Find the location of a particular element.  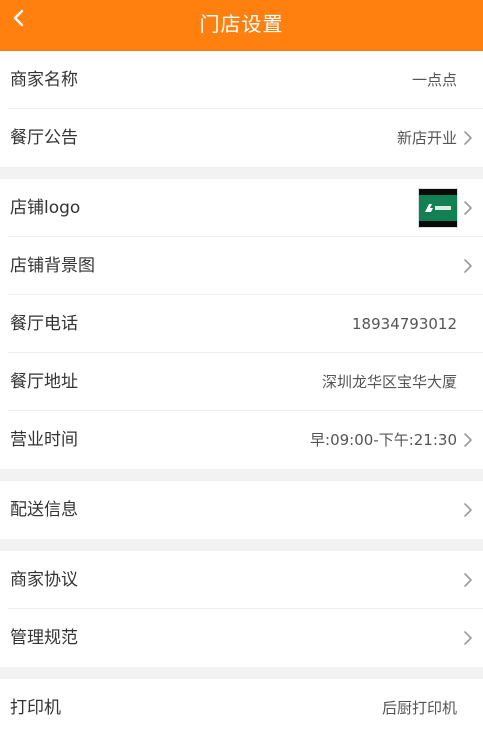

printer-value: 后厨打印机 is located at coordinates (419, 708).